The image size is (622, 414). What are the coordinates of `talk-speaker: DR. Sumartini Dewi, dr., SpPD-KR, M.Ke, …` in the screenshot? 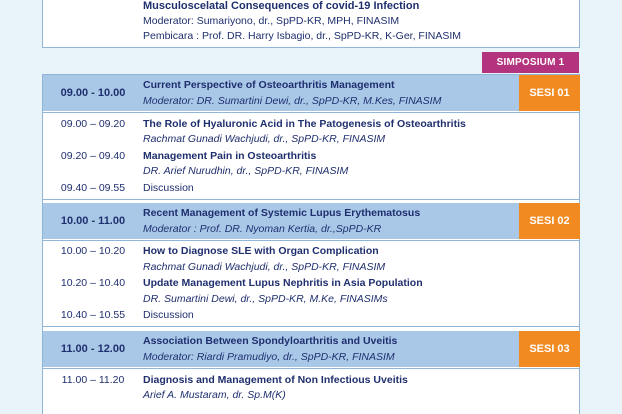 It's located at (265, 299).